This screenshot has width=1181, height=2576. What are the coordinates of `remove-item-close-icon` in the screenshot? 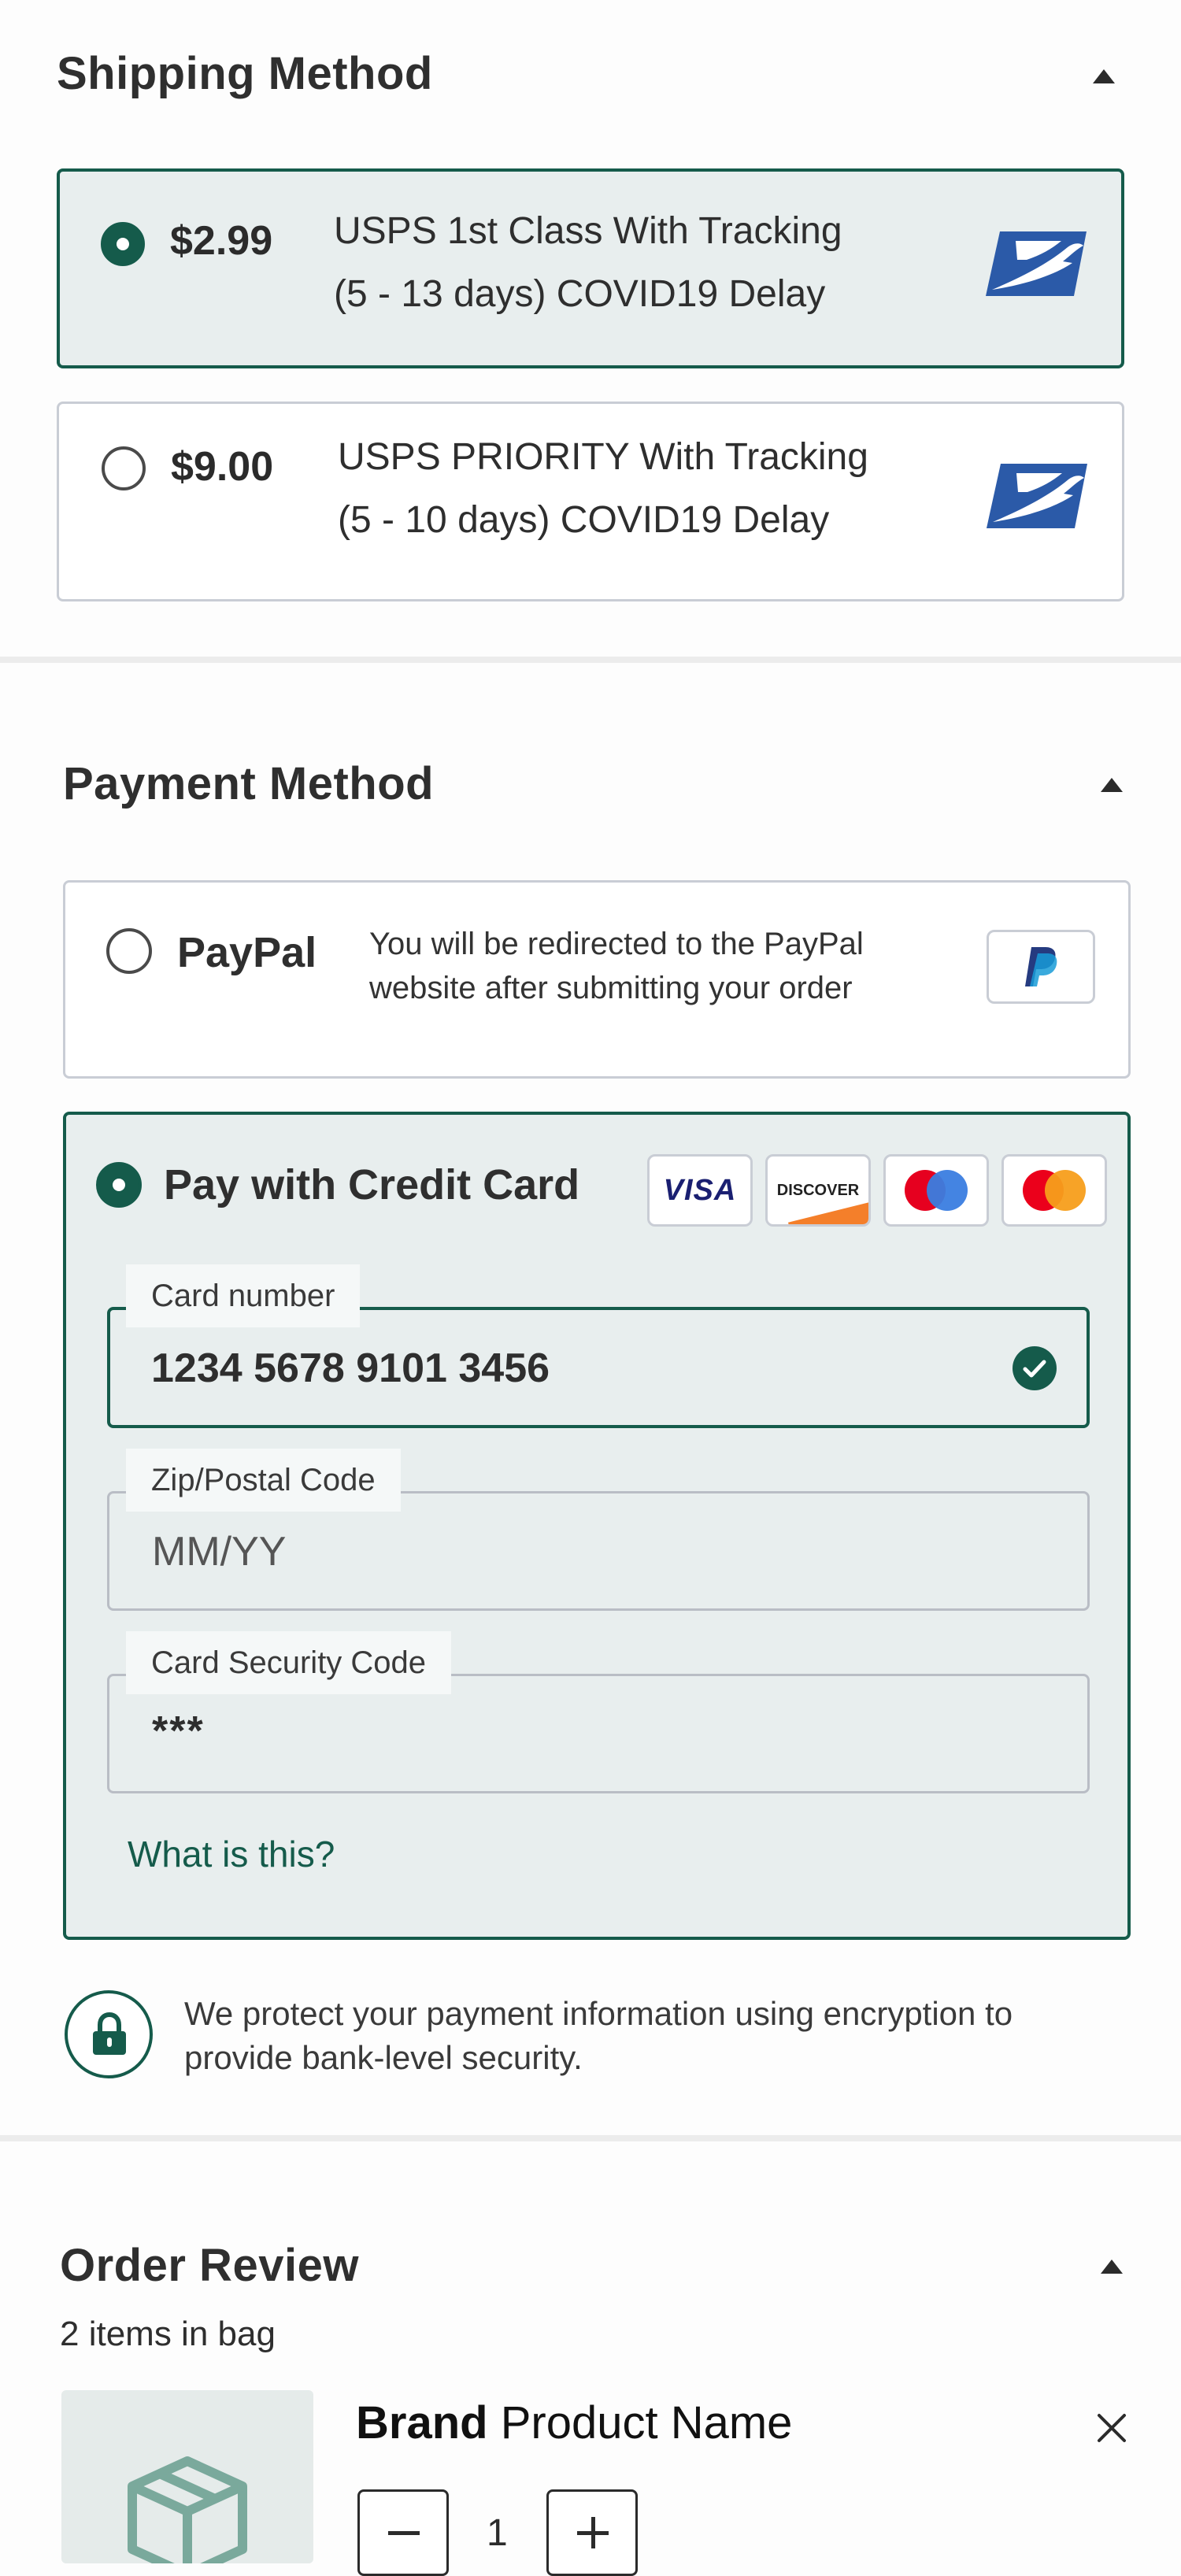 It's located at (1111, 2428).